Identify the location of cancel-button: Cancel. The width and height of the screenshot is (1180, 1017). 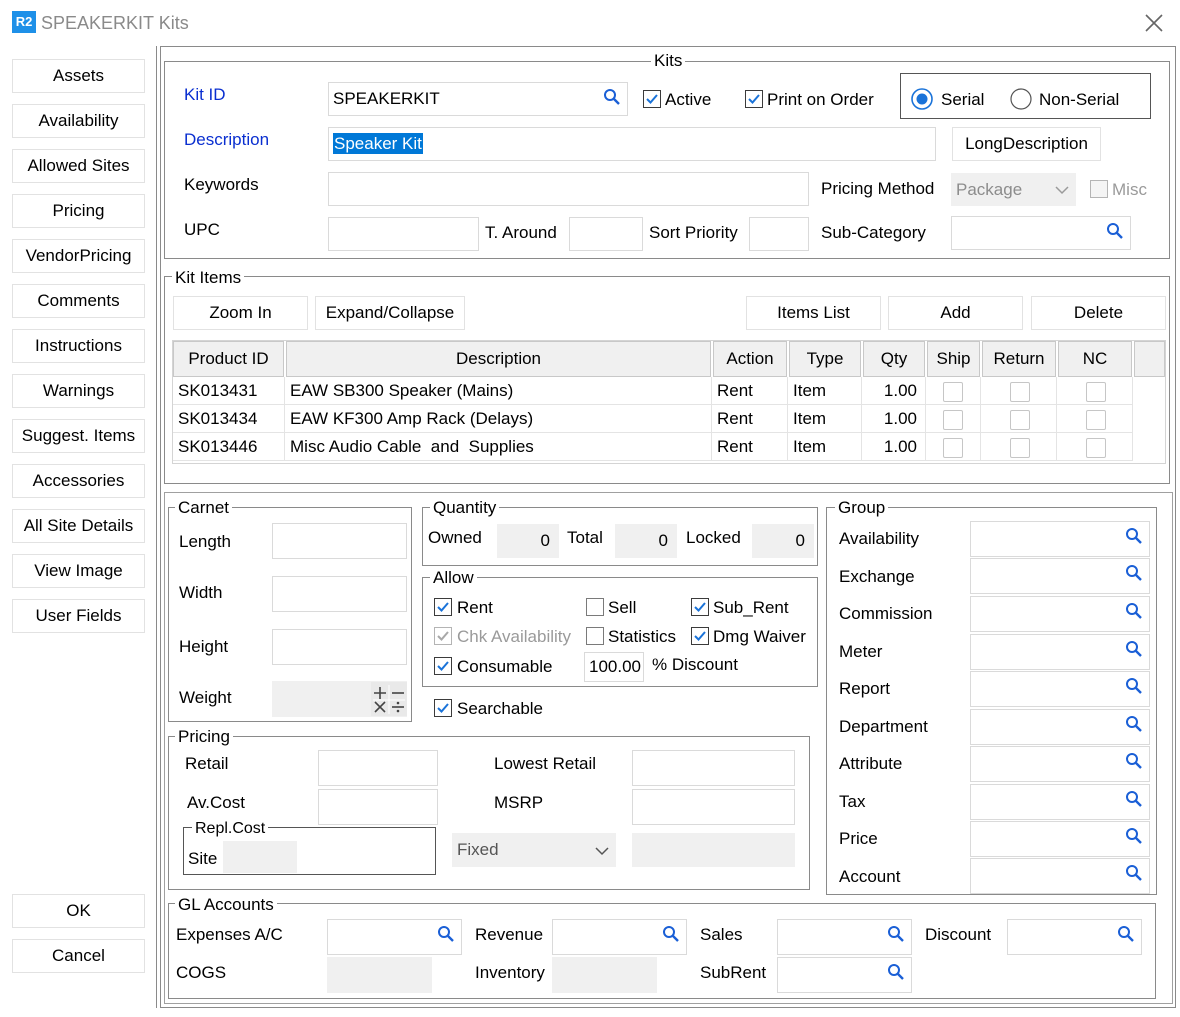
(78, 956).